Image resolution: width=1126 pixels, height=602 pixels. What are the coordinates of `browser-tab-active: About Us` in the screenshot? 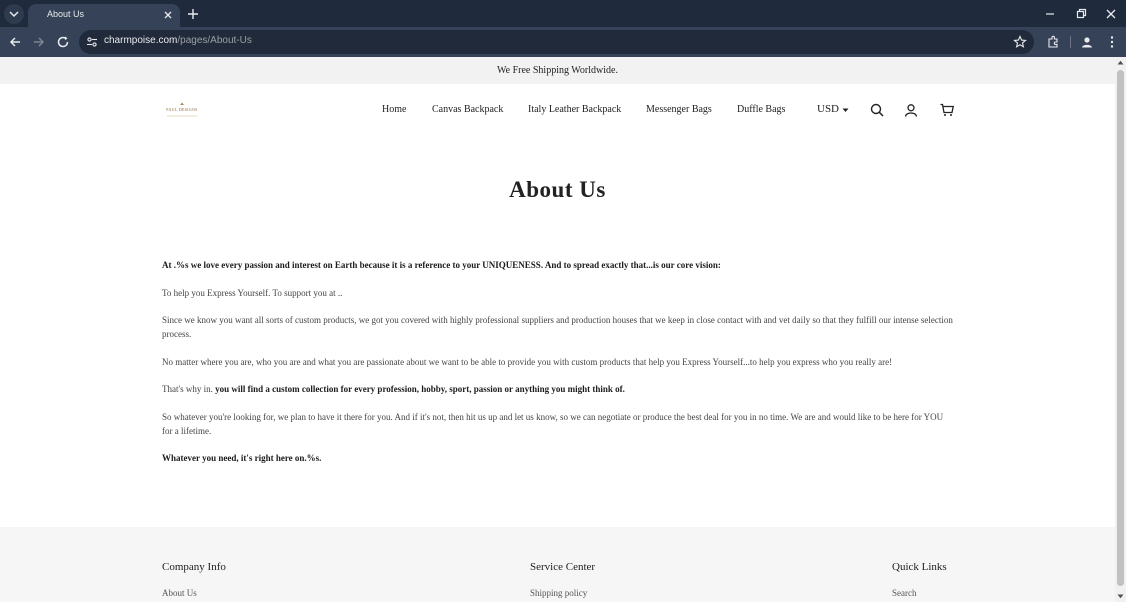 It's located at (104, 15).